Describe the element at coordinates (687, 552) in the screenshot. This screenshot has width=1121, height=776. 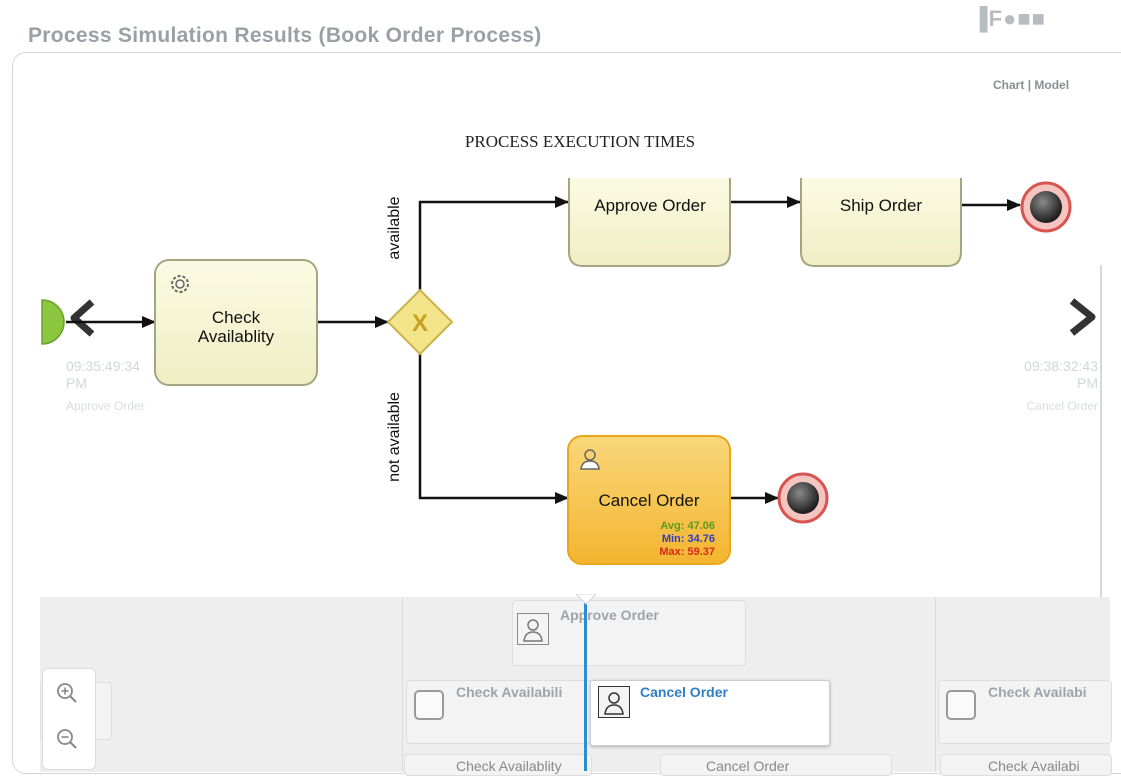
I see `stat-max: Max: 59.37` at that location.